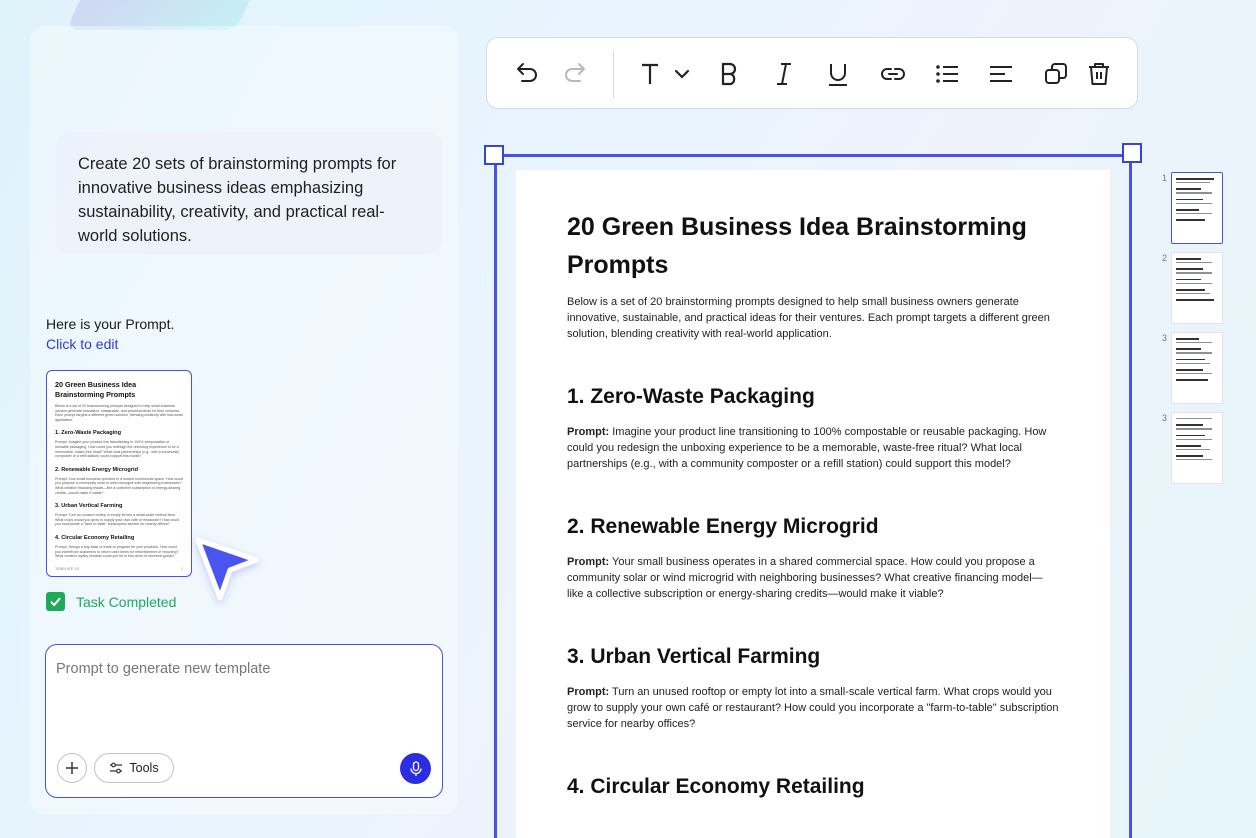 The height and width of the screenshot is (838, 1256). I want to click on link-button, so click(893, 74).